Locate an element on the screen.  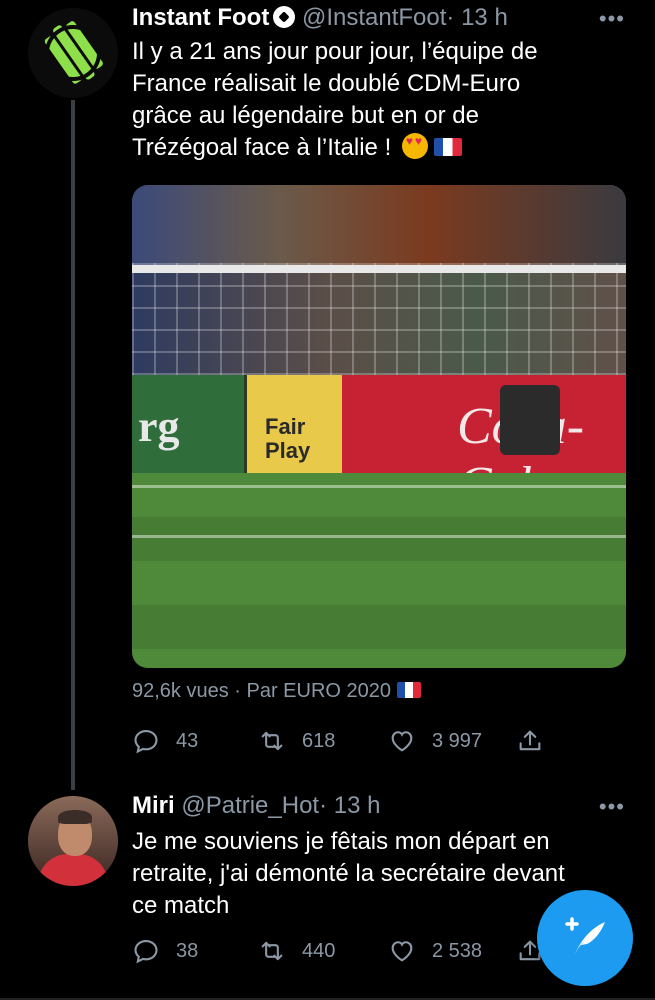
tweet-header: Miri @Patrie_Hot· 13 h is located at coordinates (256, 806).